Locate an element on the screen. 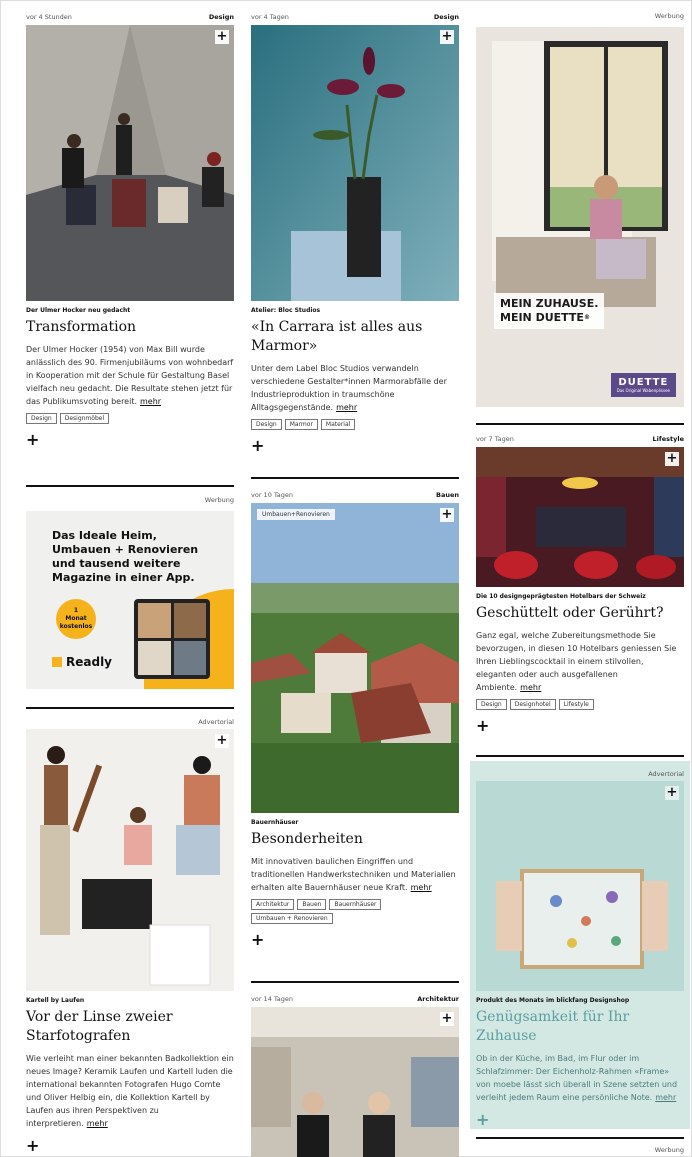  tag-list: Design Designhotel Lifestyle is located at coordinates (580, 704).